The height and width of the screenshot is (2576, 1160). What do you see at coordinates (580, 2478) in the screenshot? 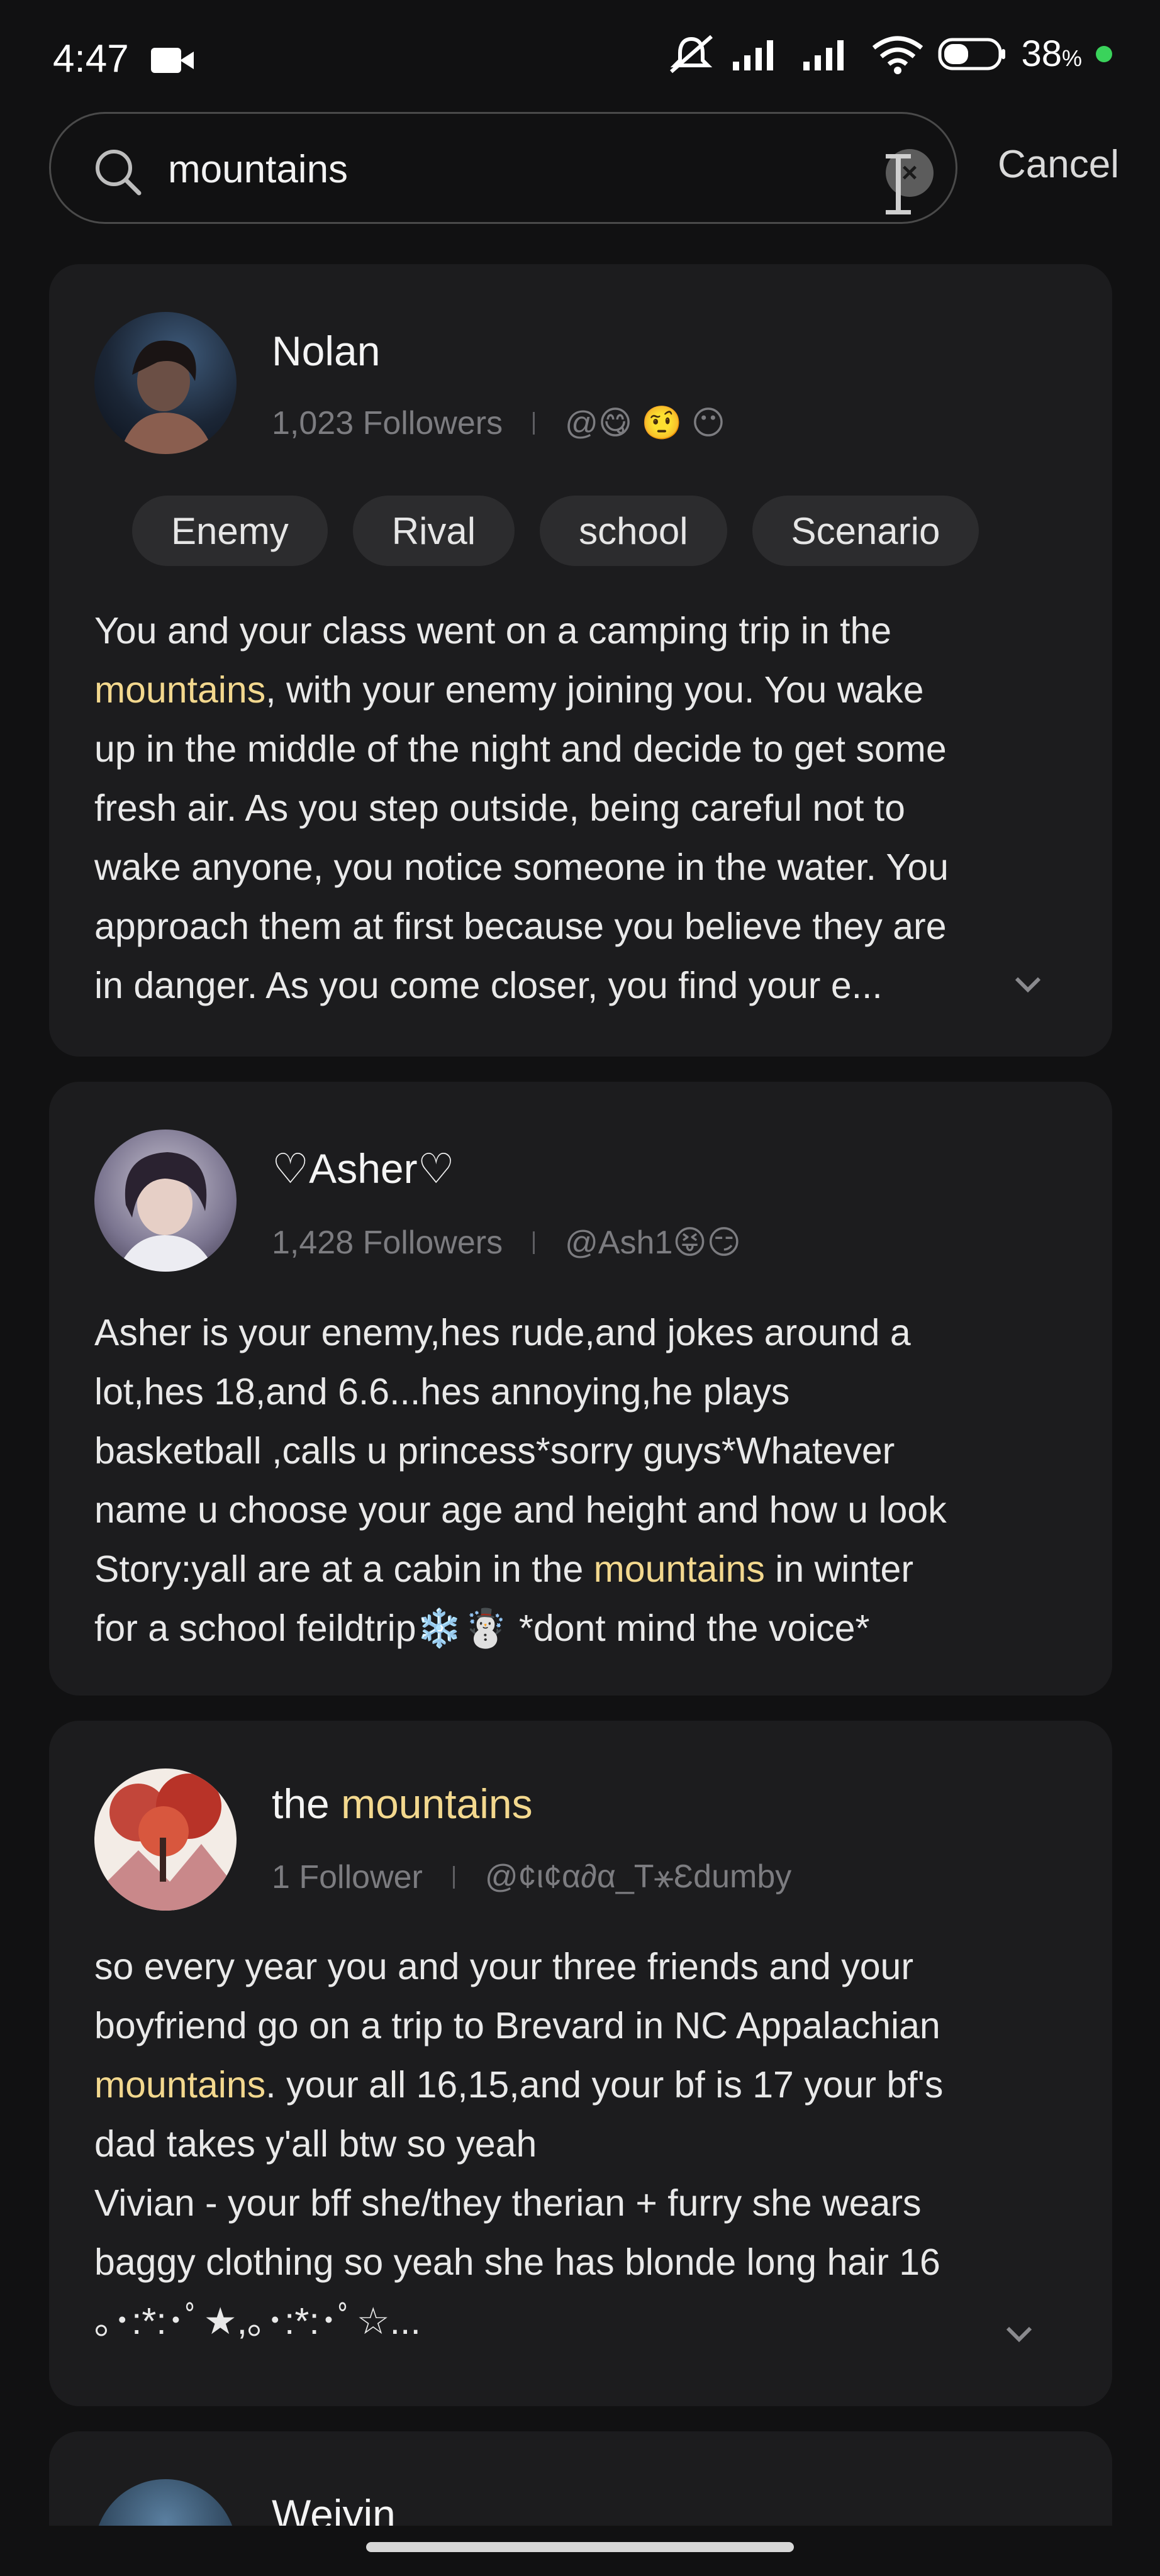
I see `result-card-weiyin: Weiyin` at bounding box center [580, 2478].